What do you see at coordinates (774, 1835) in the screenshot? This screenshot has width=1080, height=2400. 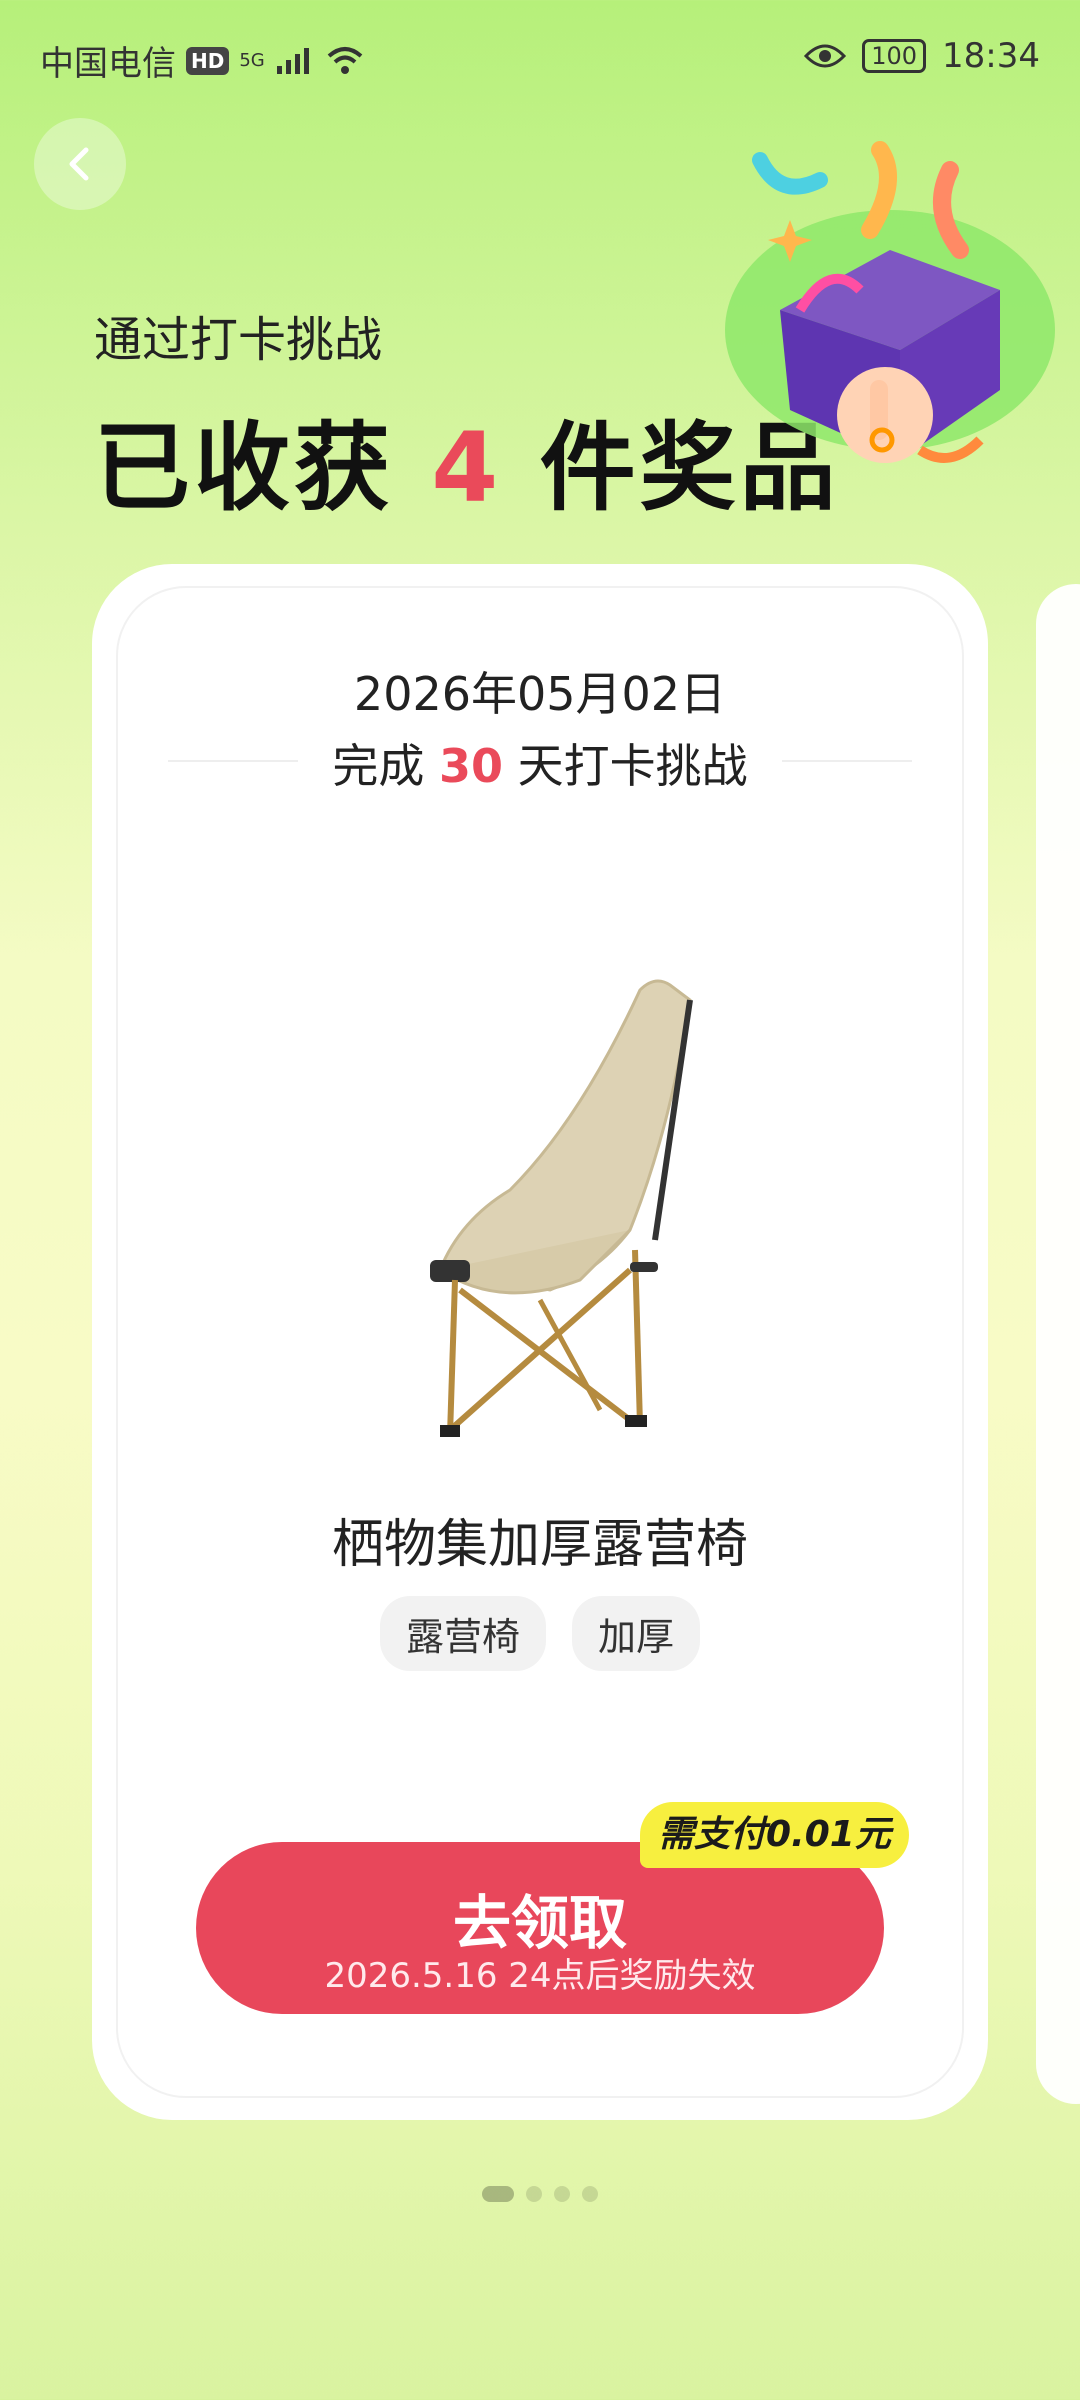 I see `payment-badge: 需支付0.01元` at bounding box center [774, 1835].